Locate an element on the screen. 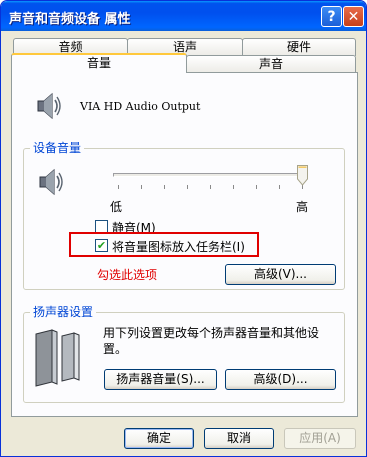  window-title: 声音和音频设备 属性 is located at coordinates (70, 19).